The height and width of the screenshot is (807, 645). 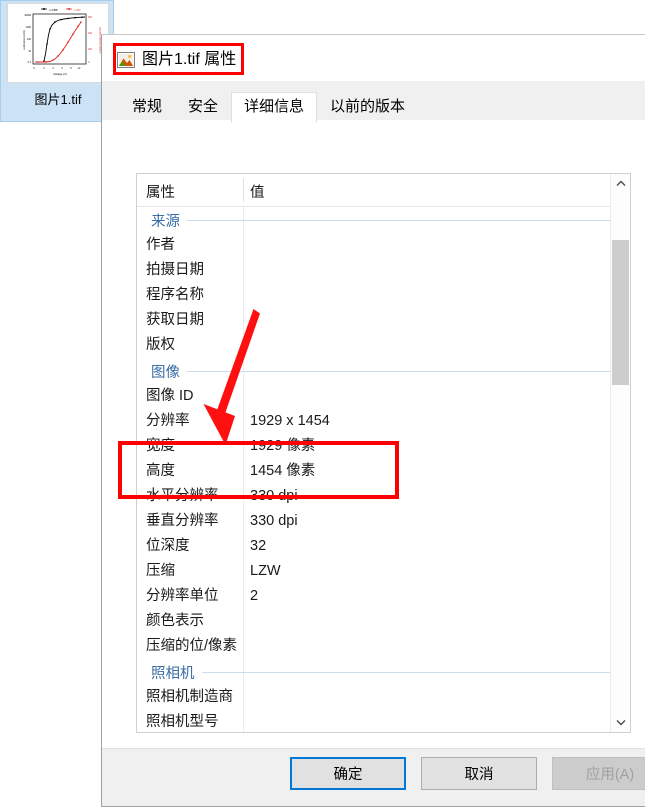 What do you see at coordinates (165, 221) in the screenshot?
I see `section-label: 来源` at bounding box center [165, 221].